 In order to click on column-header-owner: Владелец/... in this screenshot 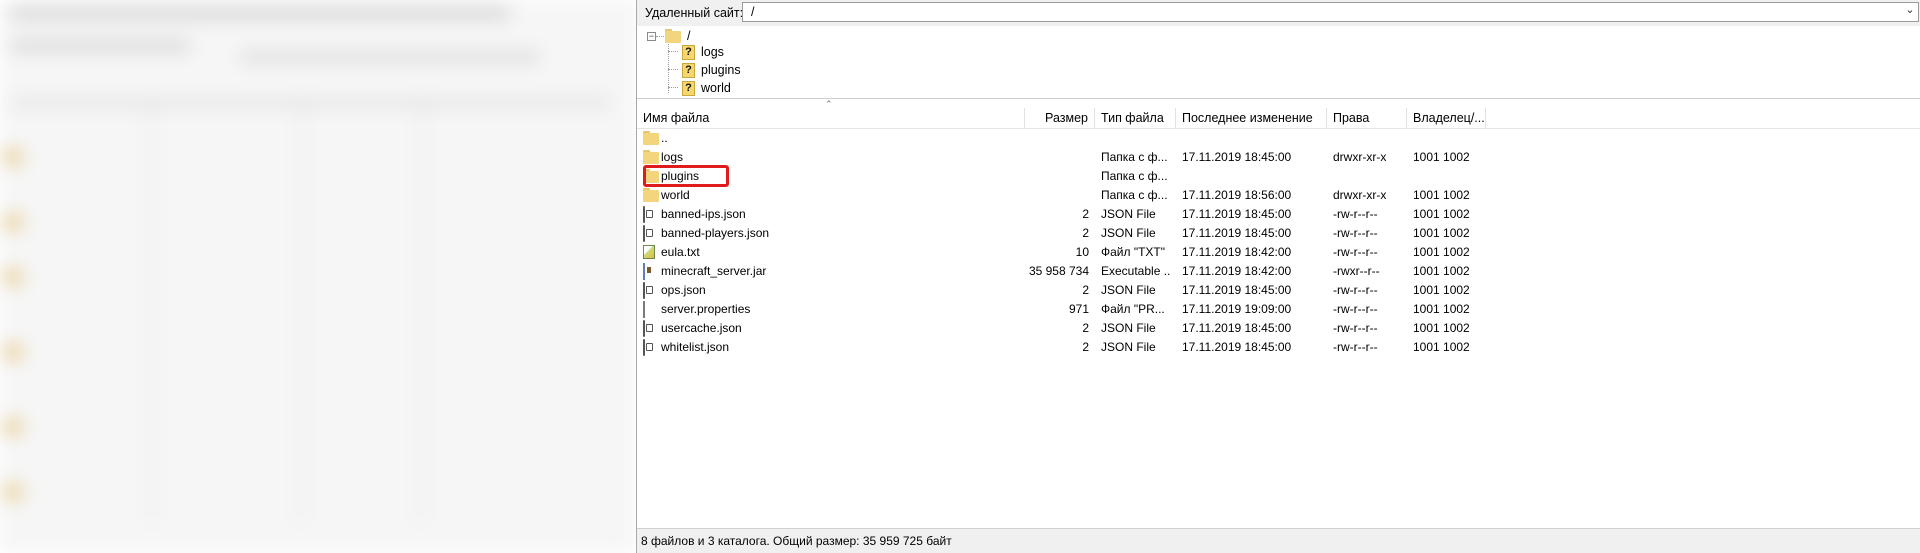, I will do `click(1446, 118)`.